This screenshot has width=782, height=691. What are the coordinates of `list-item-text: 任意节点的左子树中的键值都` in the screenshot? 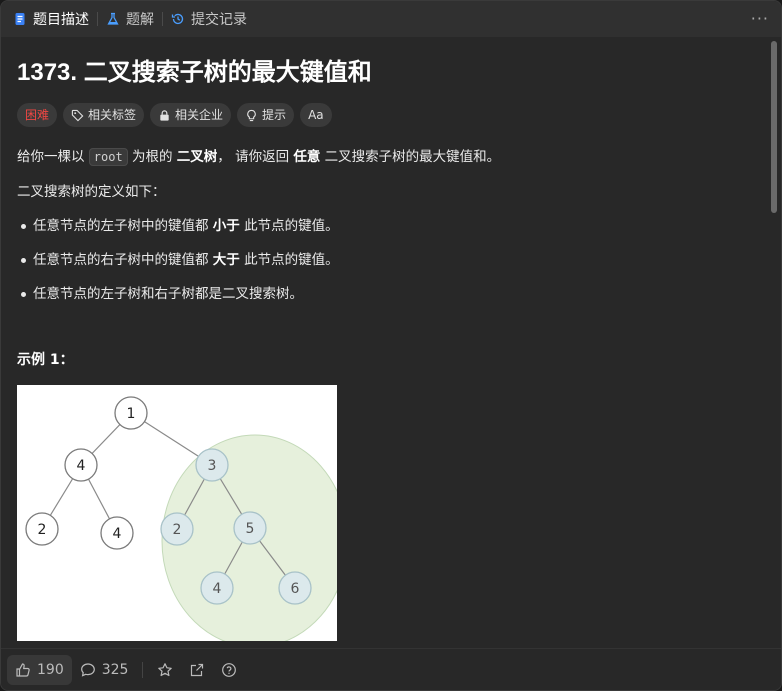 It's located at (123, 226).